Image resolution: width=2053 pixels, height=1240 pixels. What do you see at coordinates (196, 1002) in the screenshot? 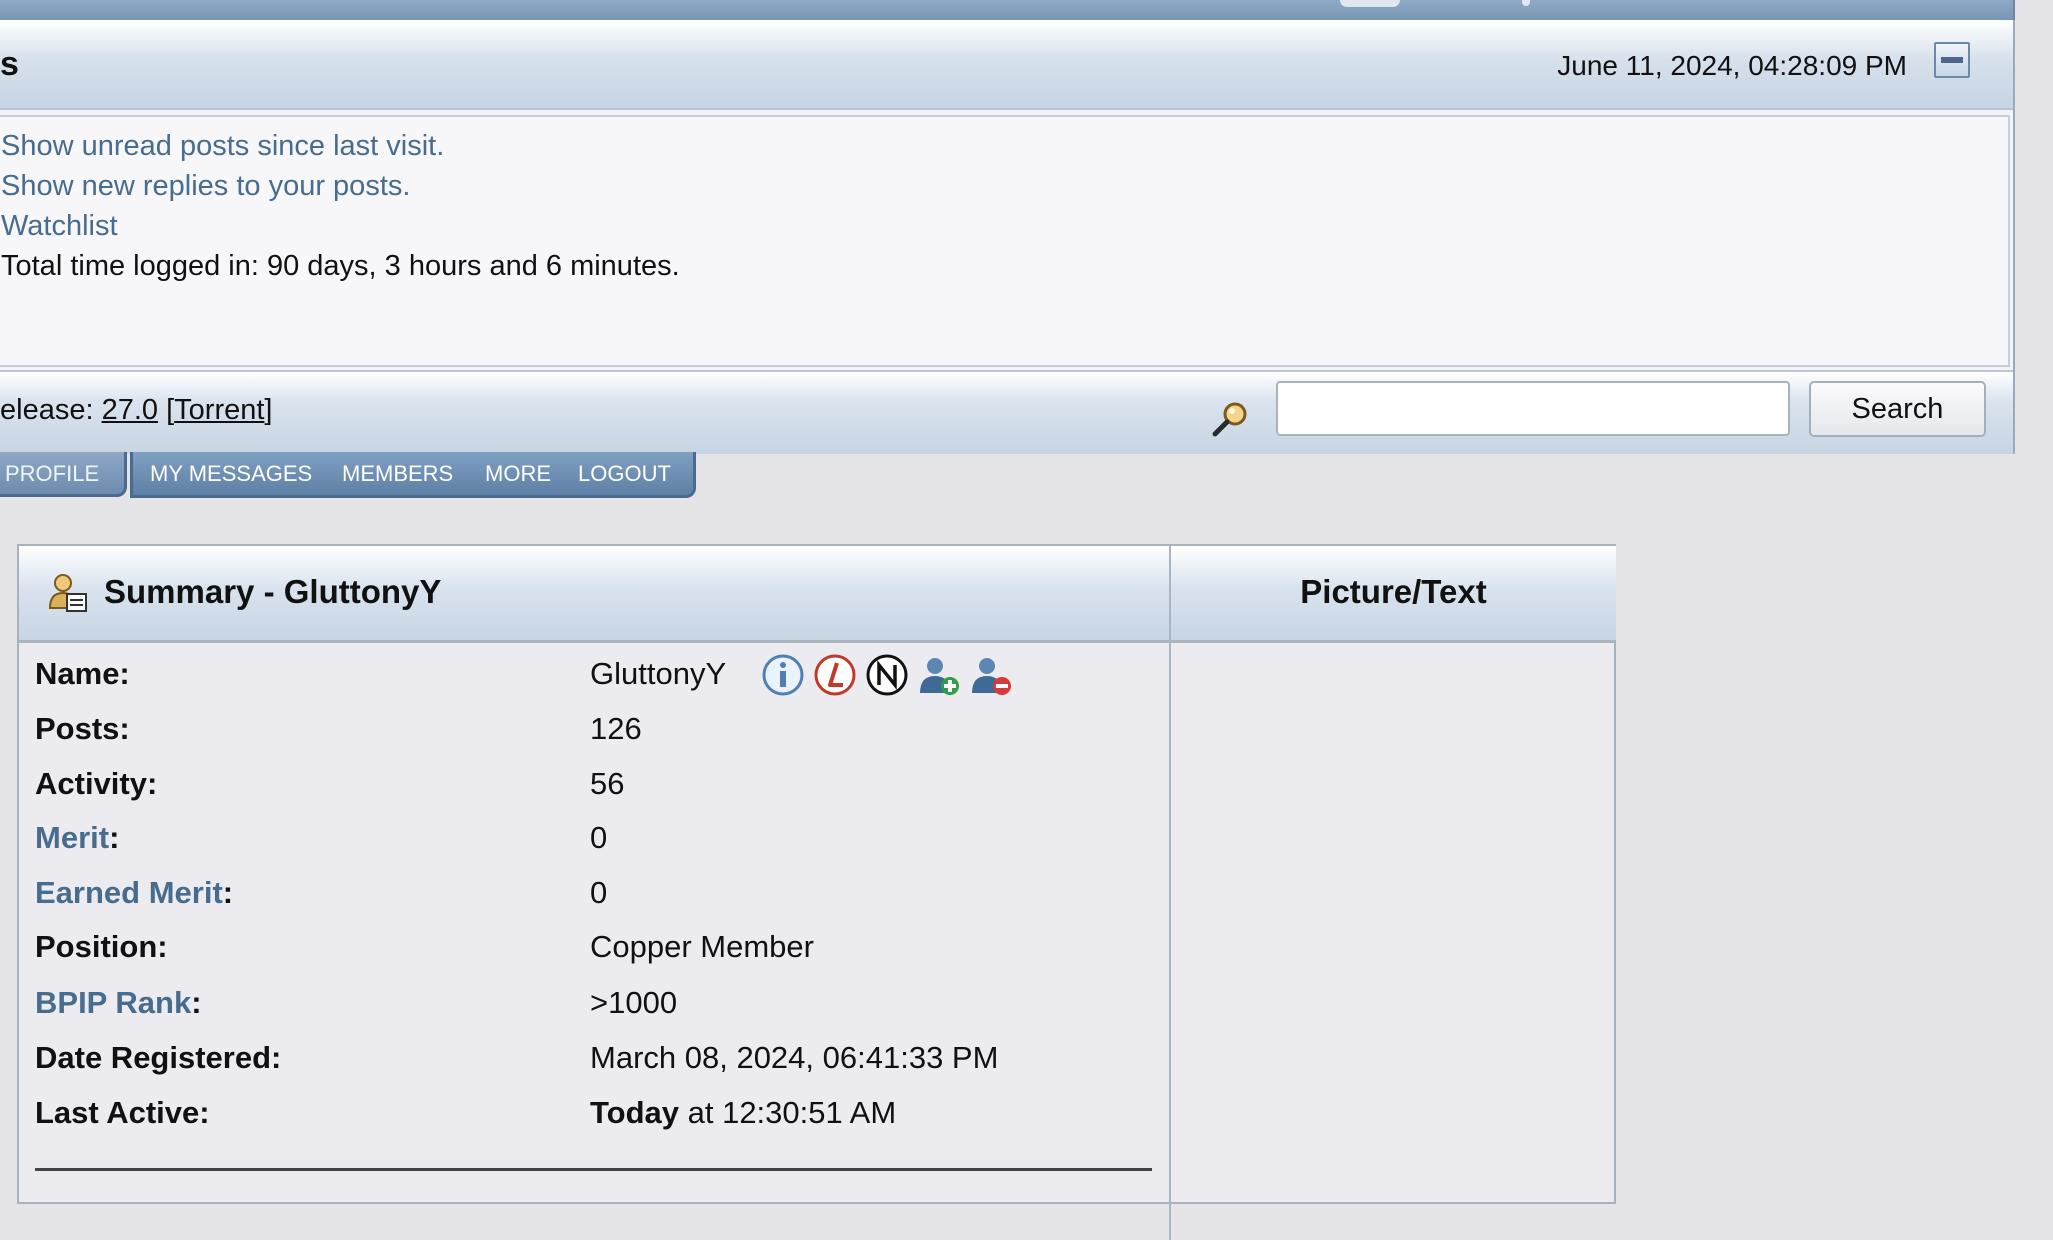
I see `bpip-rank-label-suffix: :` at bounding box center [196, 1002].